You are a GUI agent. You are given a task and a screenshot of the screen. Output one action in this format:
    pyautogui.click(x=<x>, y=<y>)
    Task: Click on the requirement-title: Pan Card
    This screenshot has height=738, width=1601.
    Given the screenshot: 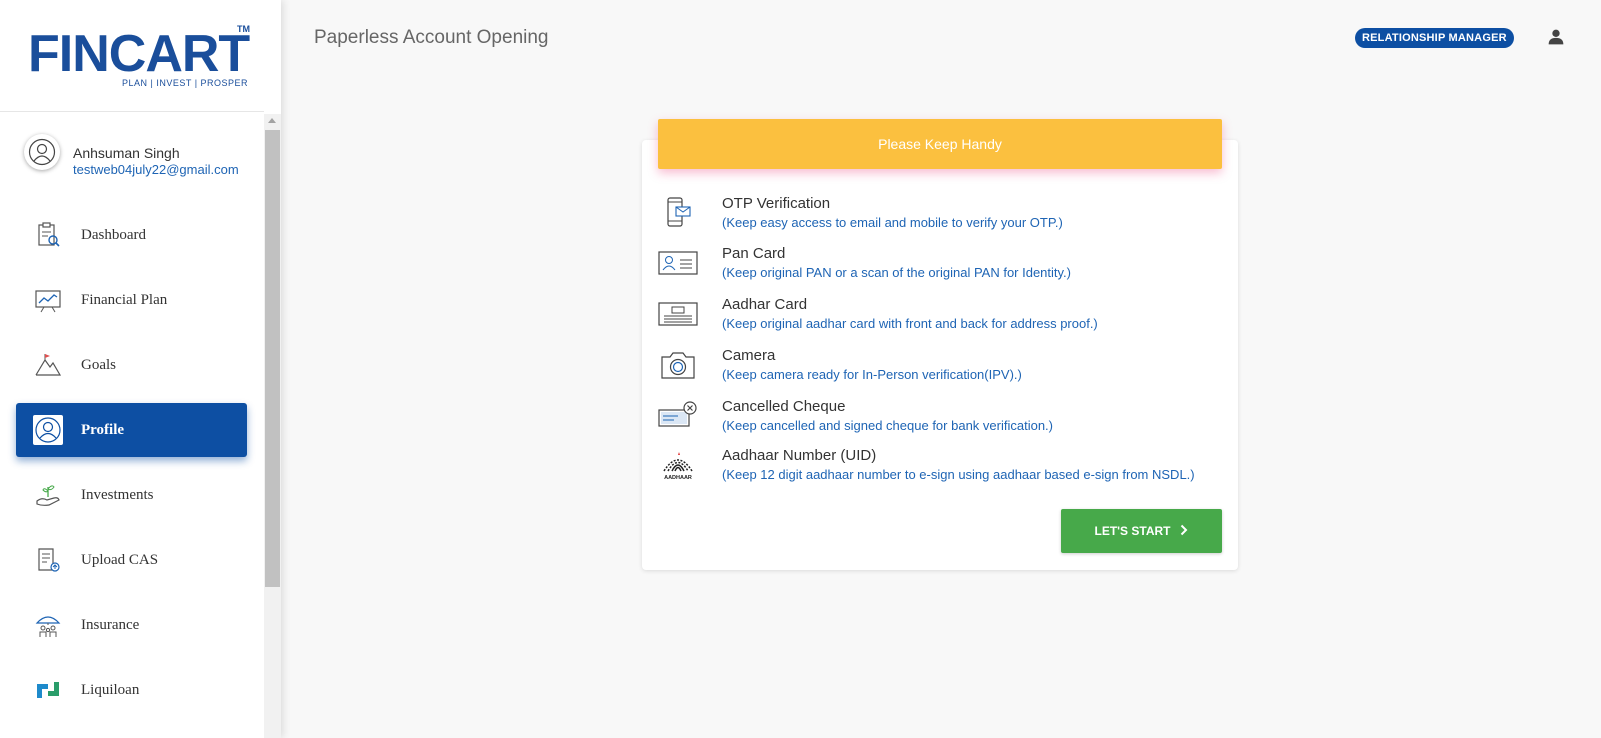 What is the action you would take?
    pyautogui.click(x=754, y=253)
    